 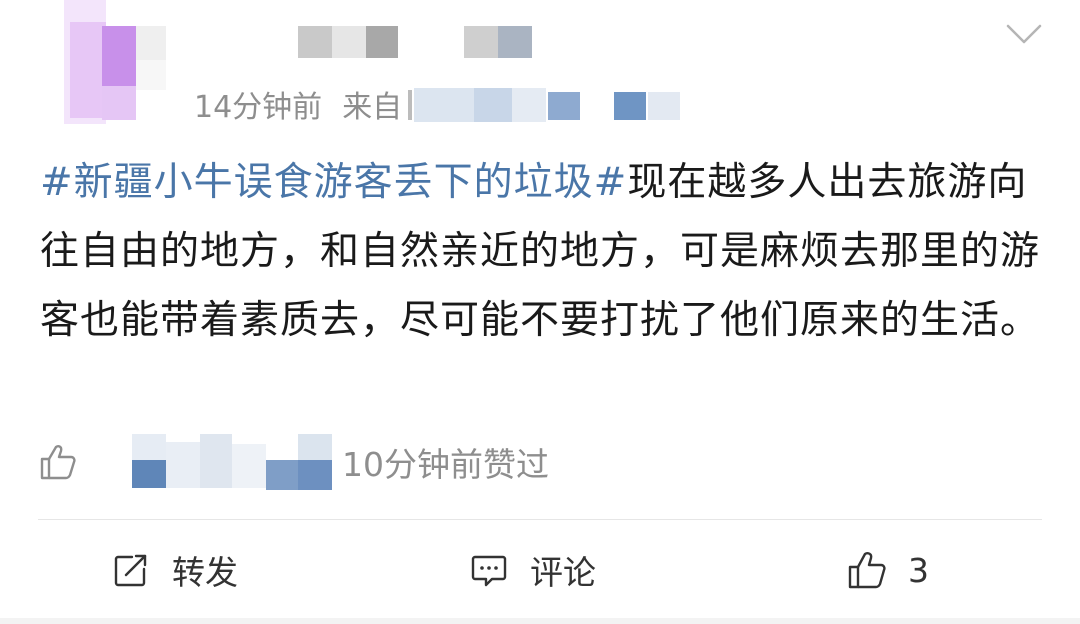 I want to click on post-source-label: 来自, so click(x=372, y=107).